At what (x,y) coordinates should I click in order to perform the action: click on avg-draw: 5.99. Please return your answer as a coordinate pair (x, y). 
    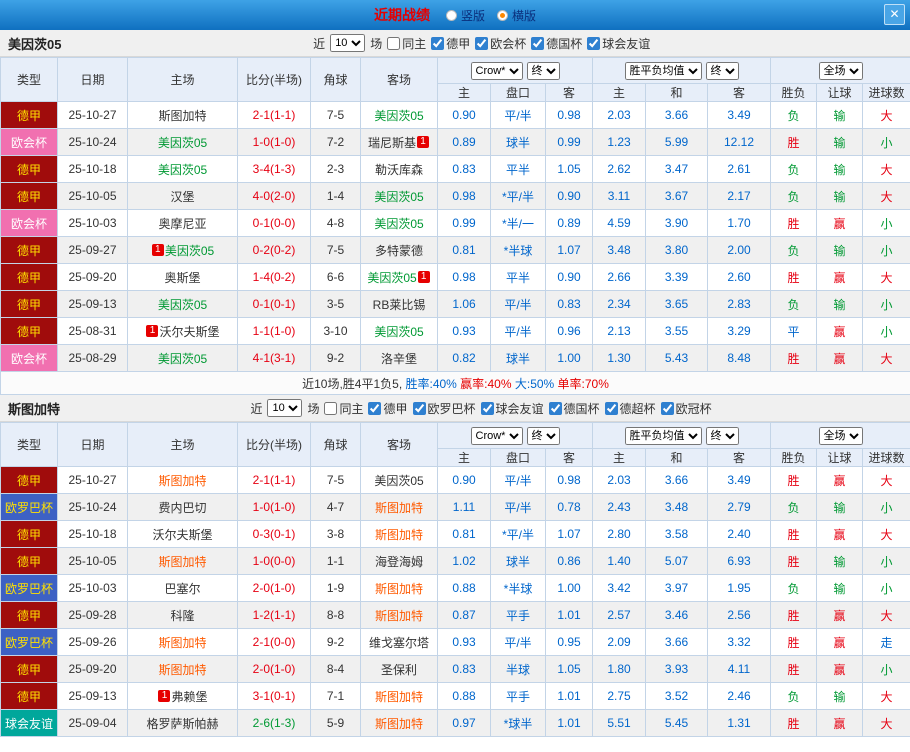
    Looking at the image, I should click on (676, 142).